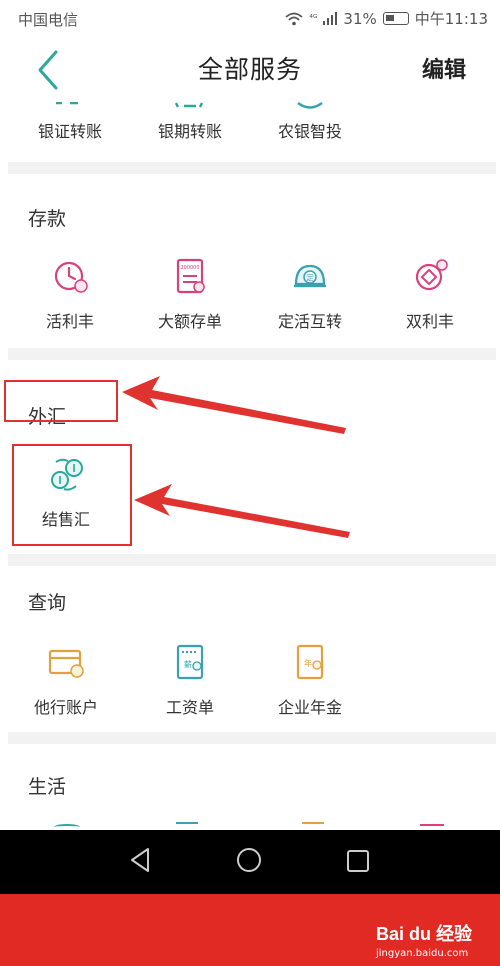  What do you see at coordinates (358, 861) in the screenshot?
I see `recents-square-icon` at bounding box center [358, 861].